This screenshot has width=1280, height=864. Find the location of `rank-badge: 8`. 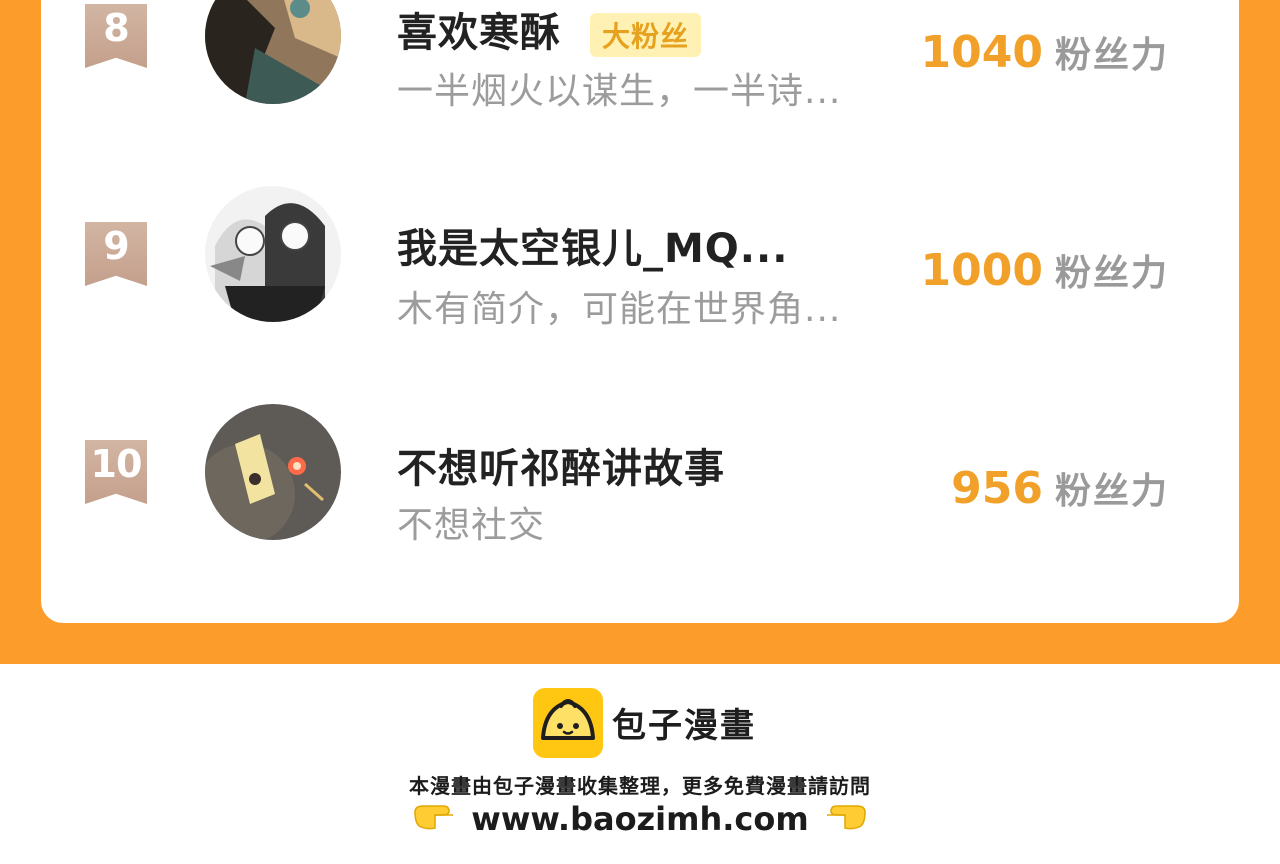

rank-badge: 8 is located at coordinates (116, 36).